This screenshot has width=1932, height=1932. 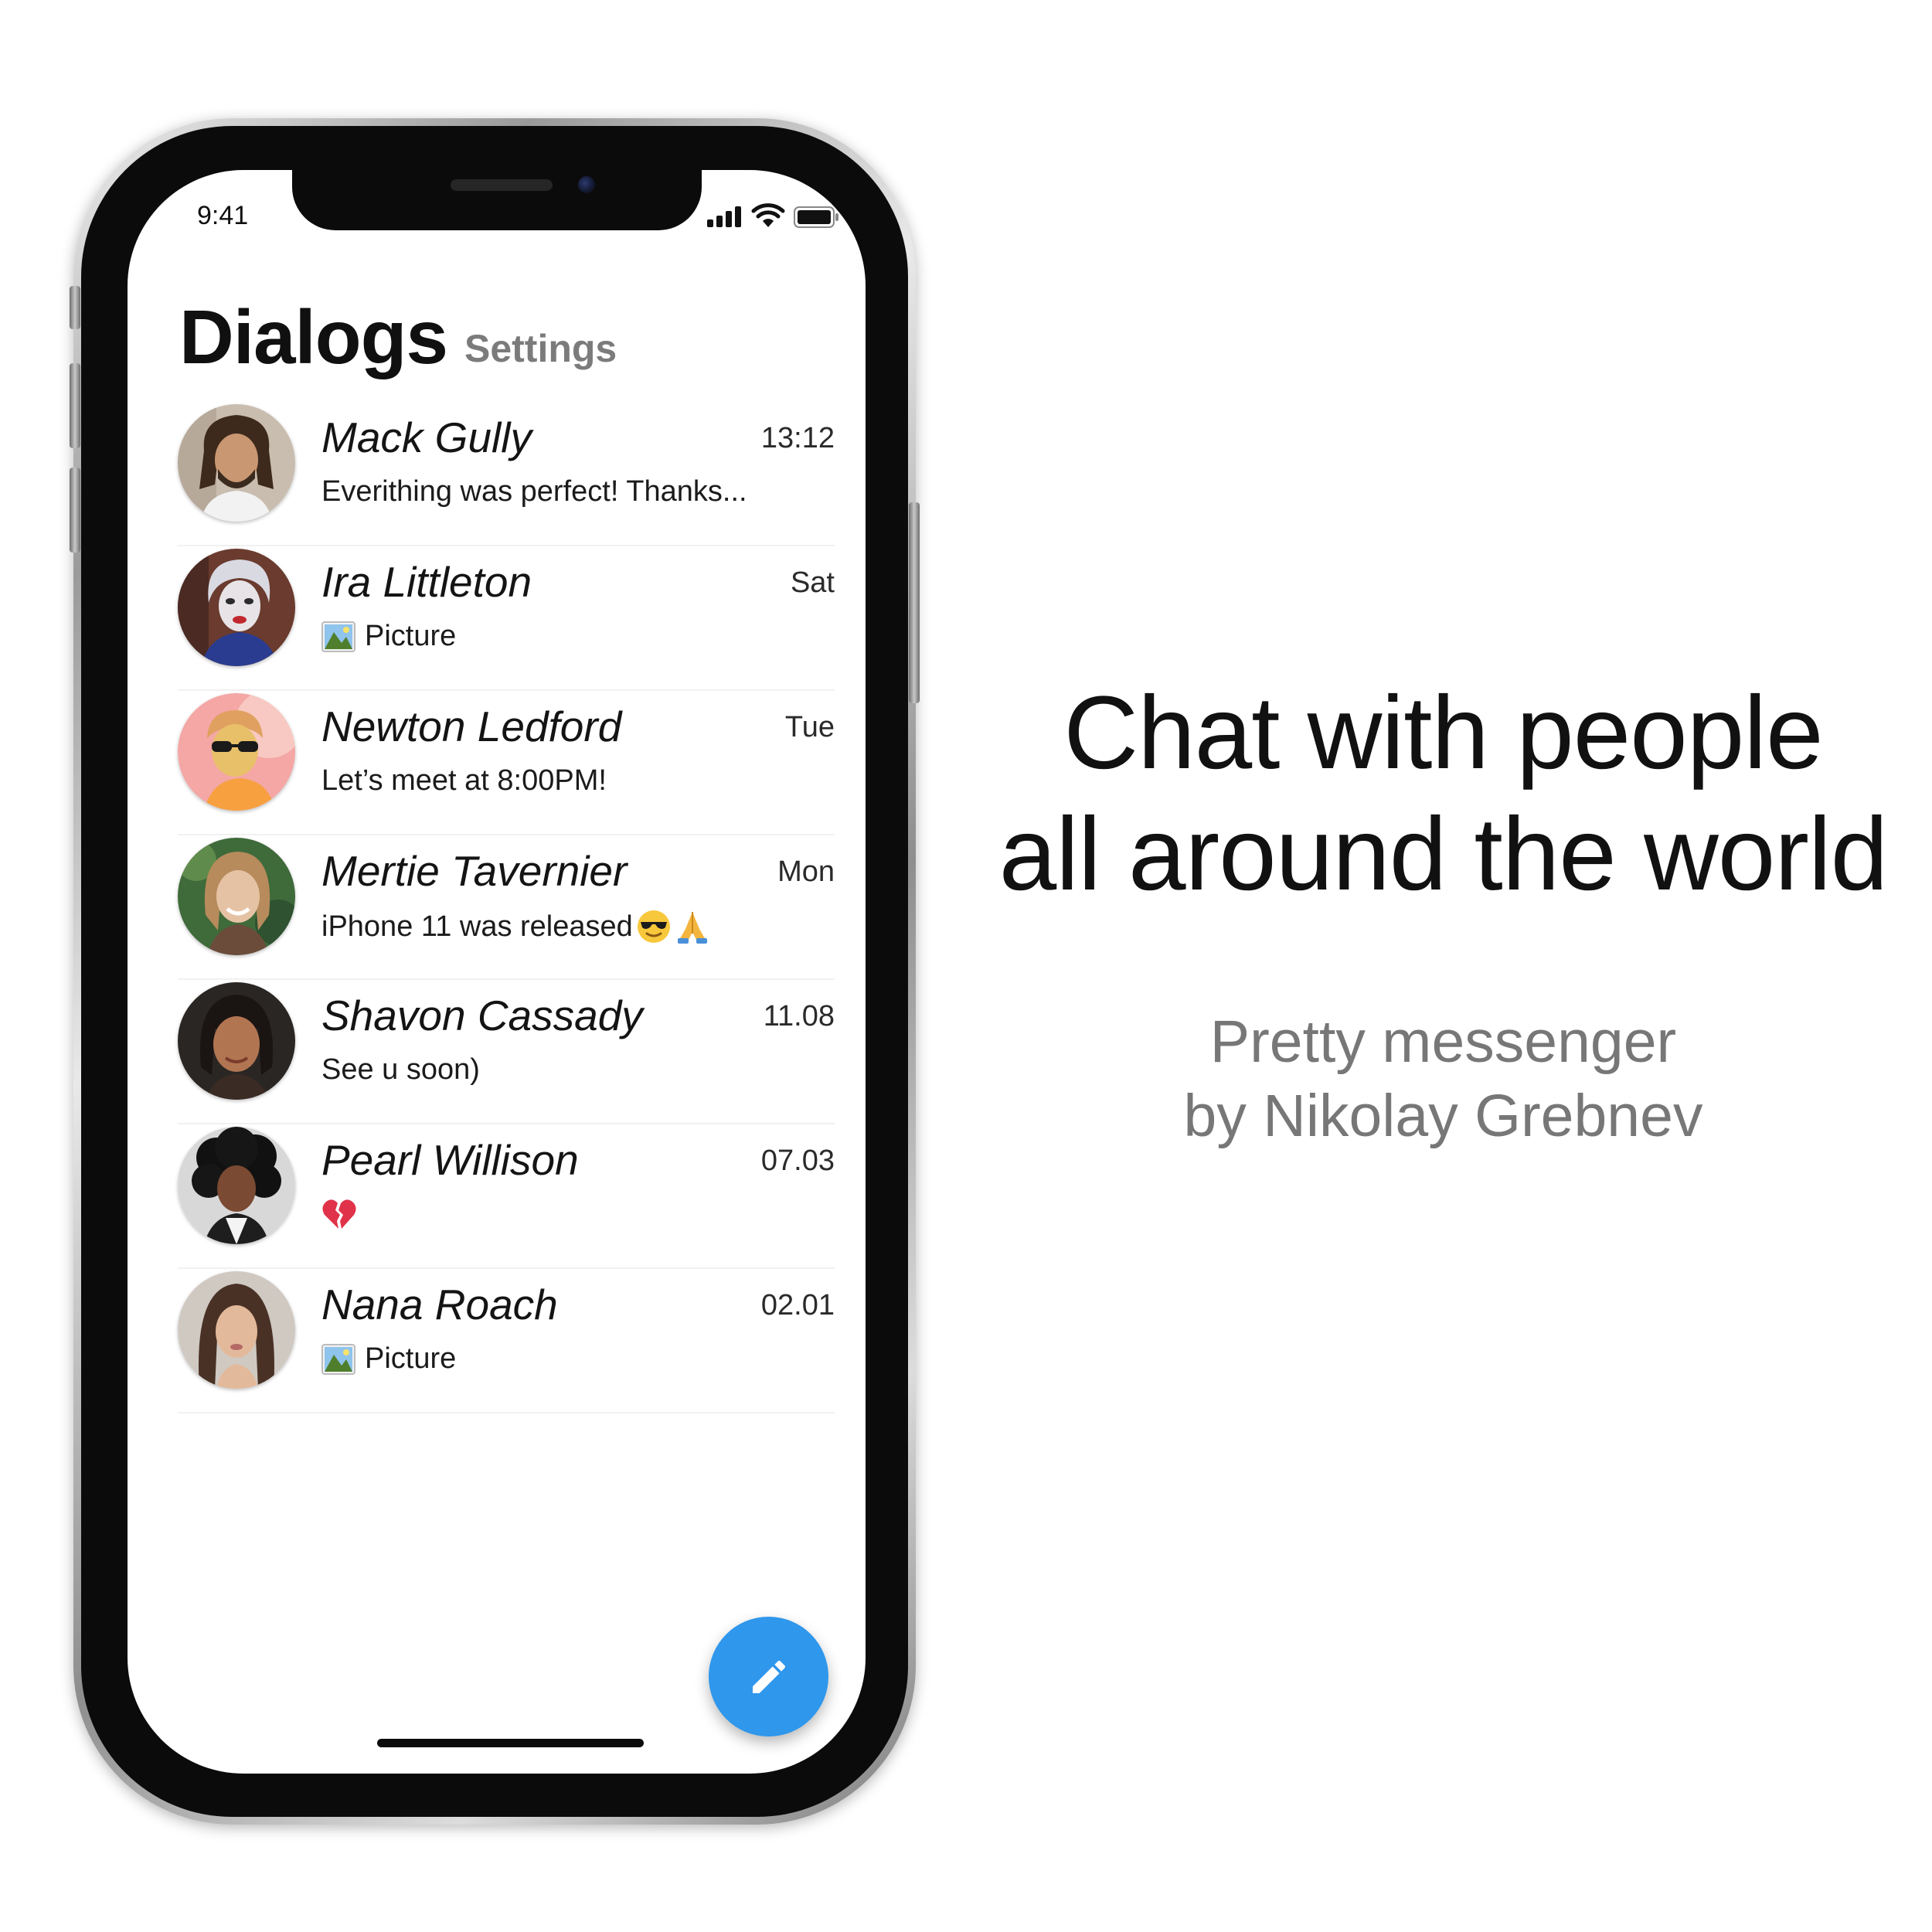 I want to click on promo-subline: Pretty messenger by Nikolay Grebnev, so click(x=1443, y=1079).